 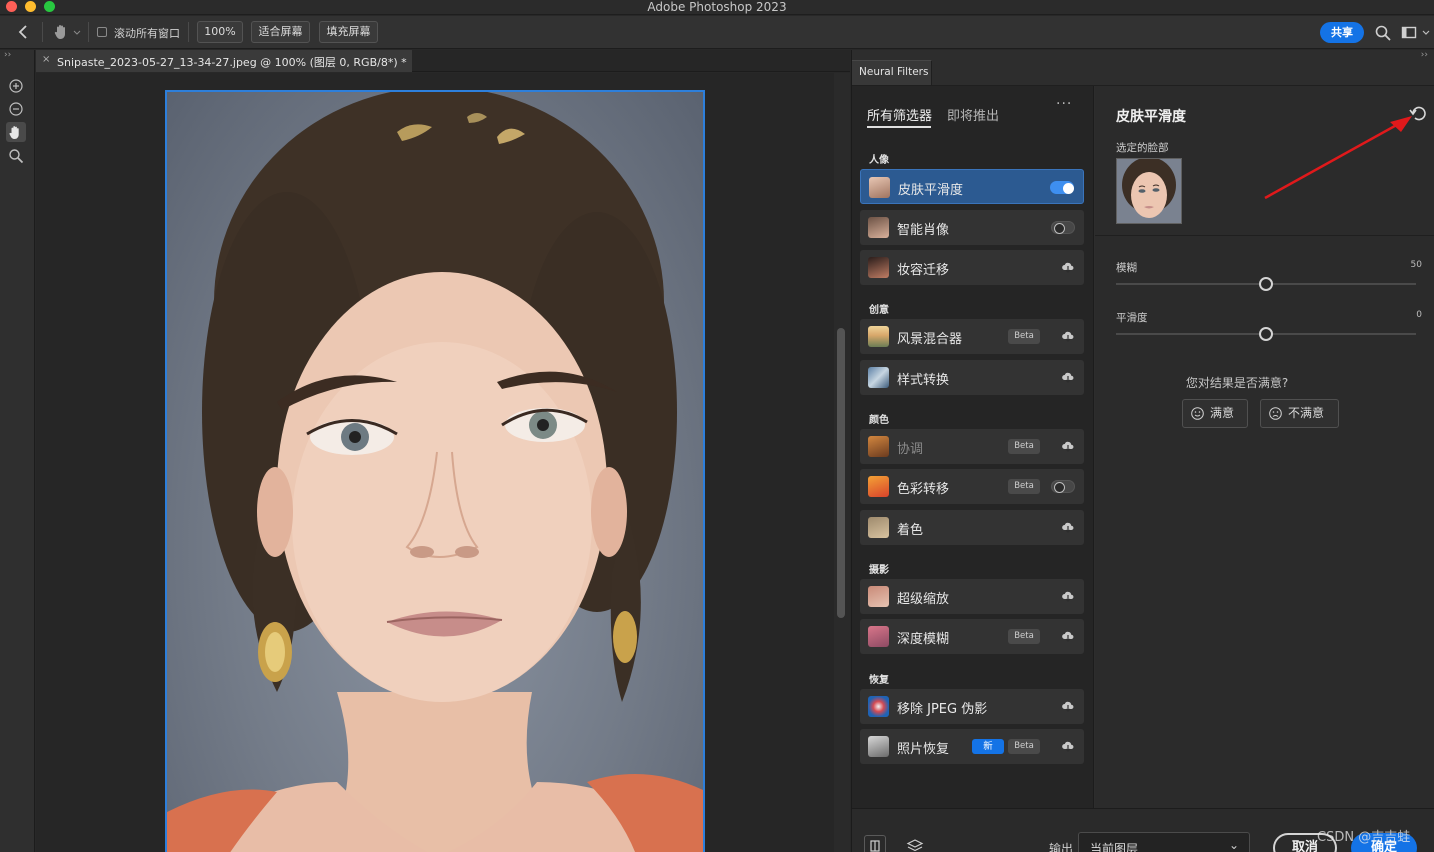 I want to click on remove-jpeg-artifacts-thumbnail, so click(x=878, y=706).